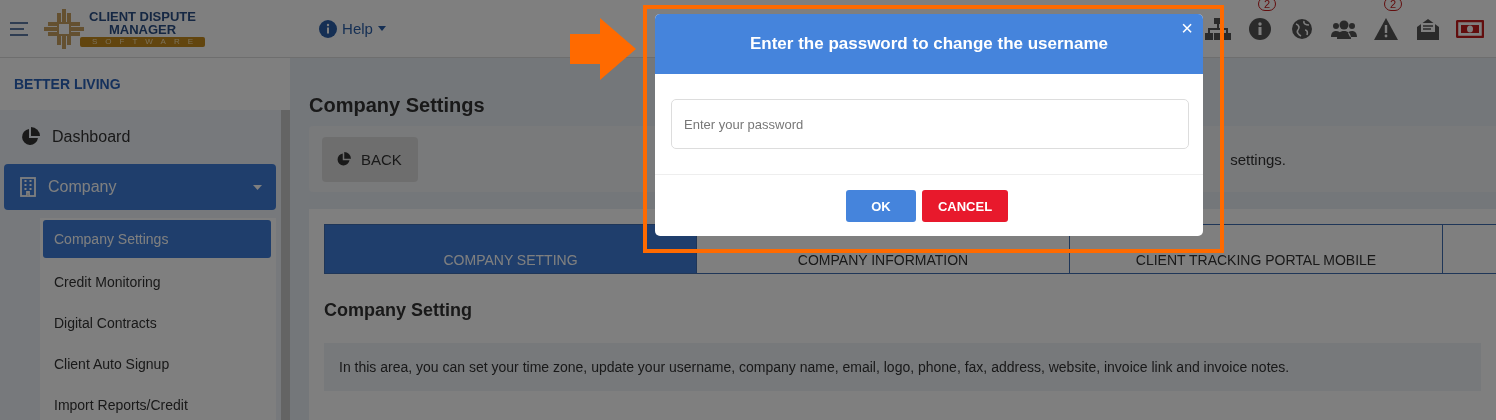  What do you see at coordinates (1258, 159) in the screenshot?
I see `description-text: settings.` at bounding box center [1258, 159].